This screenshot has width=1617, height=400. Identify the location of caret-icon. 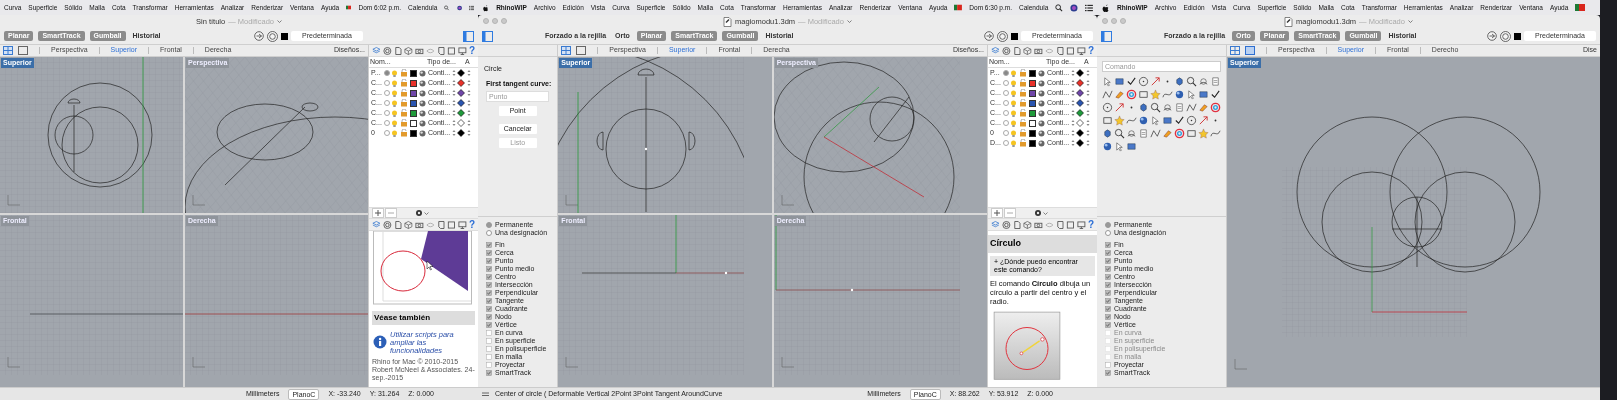
(849, 21).